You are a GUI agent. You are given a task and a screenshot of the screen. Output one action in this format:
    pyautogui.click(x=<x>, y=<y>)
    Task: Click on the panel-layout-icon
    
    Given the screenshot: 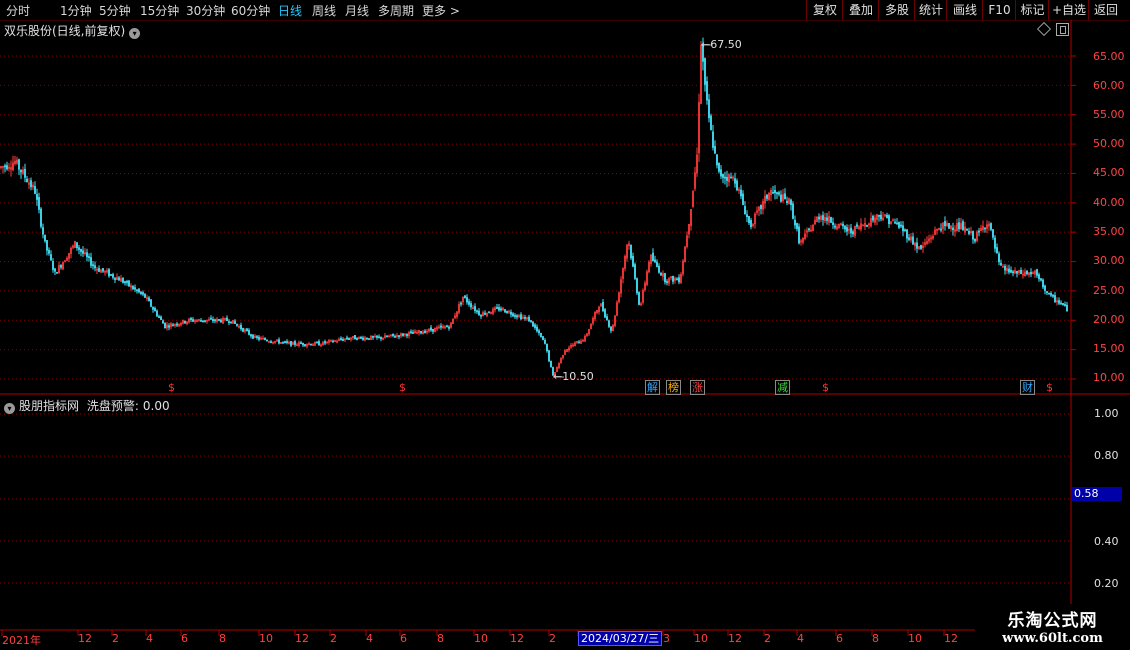 What is the action you would take?
    pyautogui.click(x=1062, y=29)
    